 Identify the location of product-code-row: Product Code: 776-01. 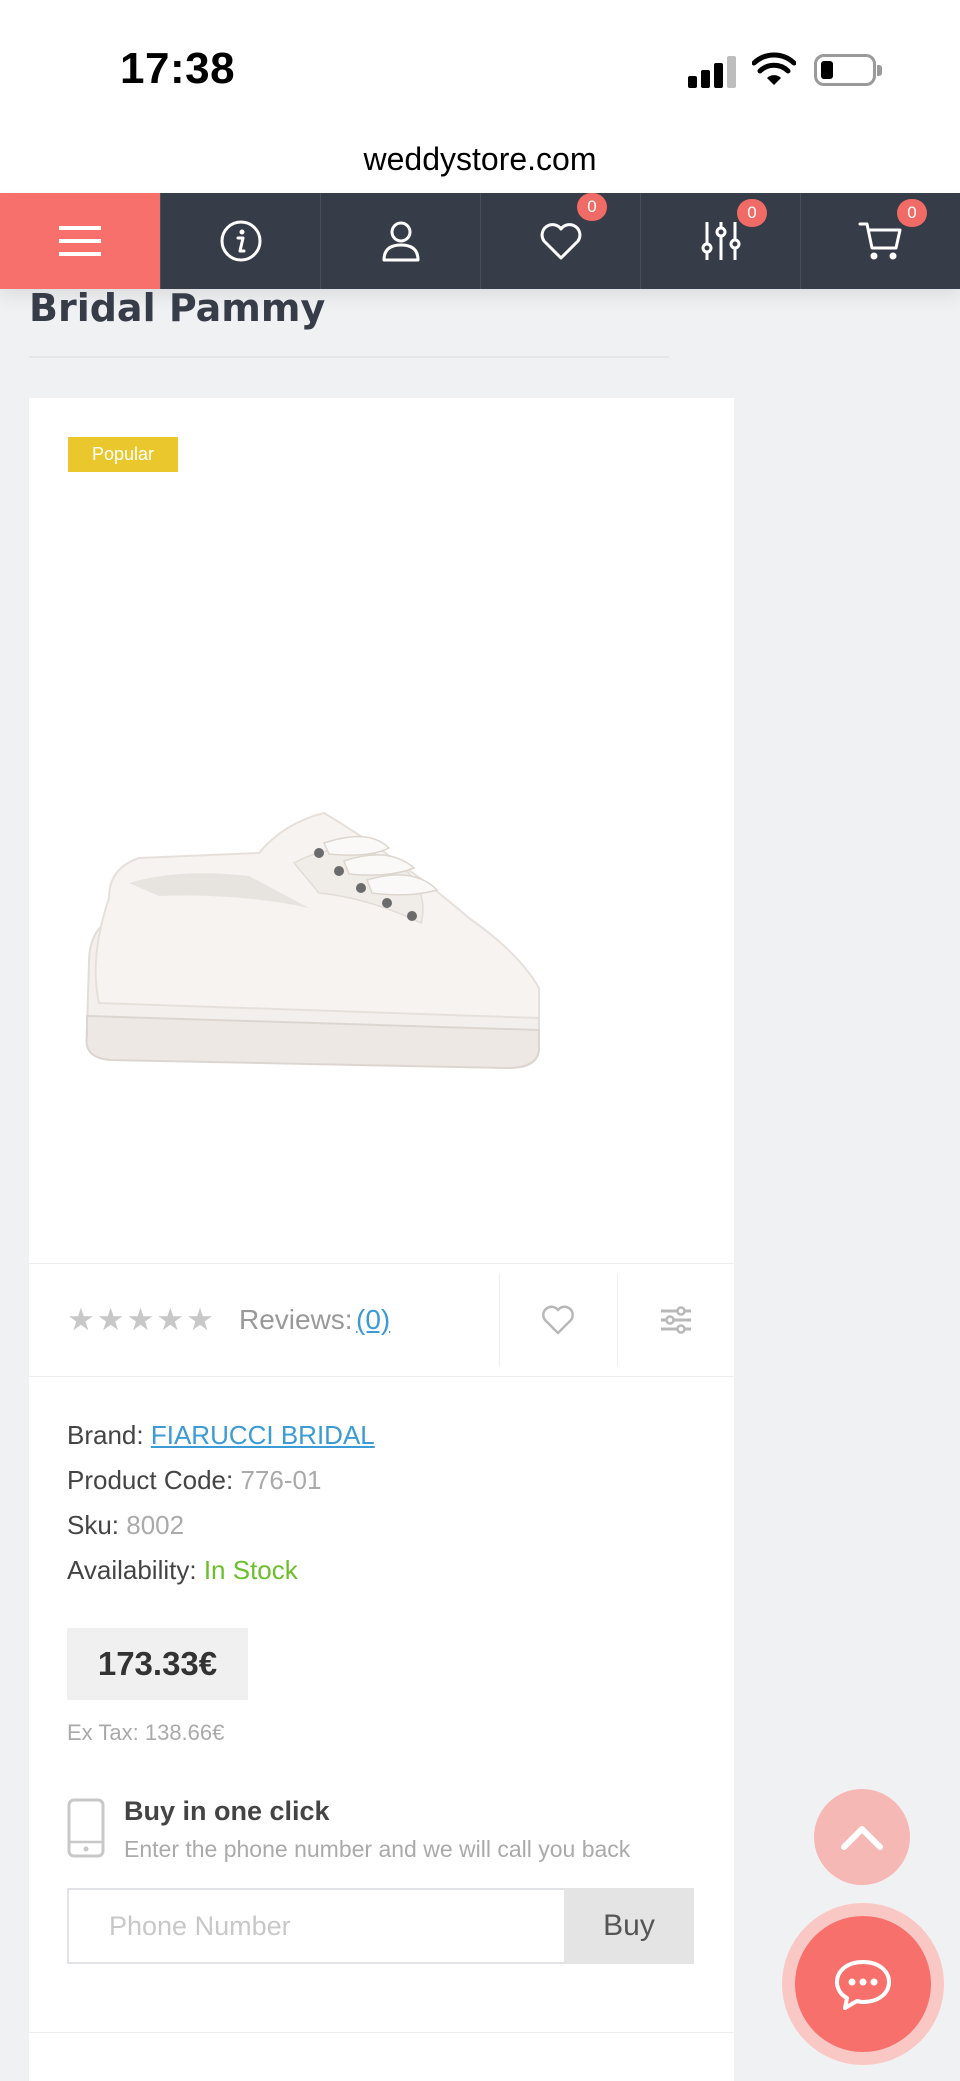
(194, 1480).